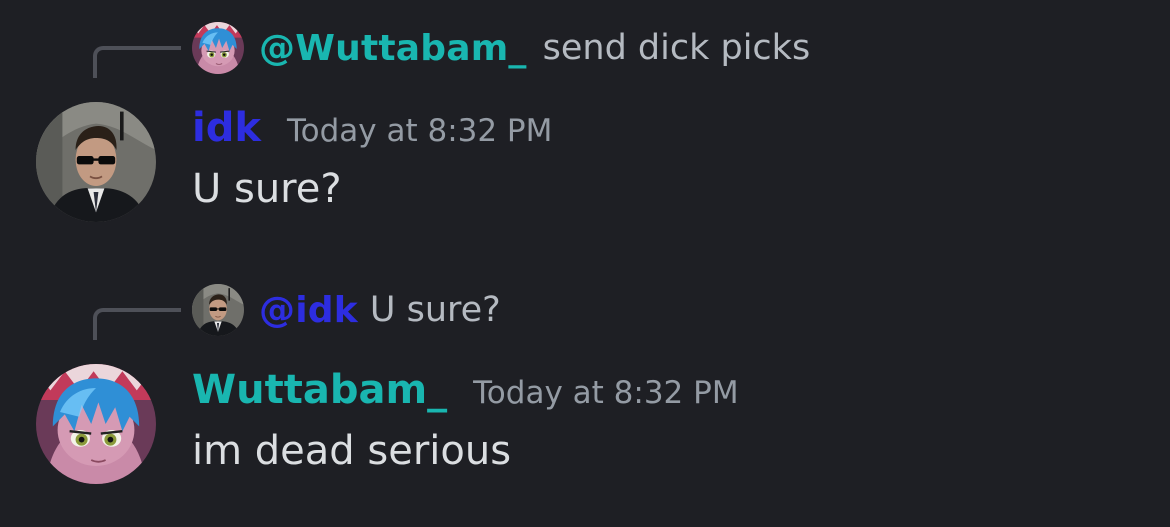 The width and height of the screenshot is (1170, 527). I want to click on reply-text: U sure?, so click(435, 310).